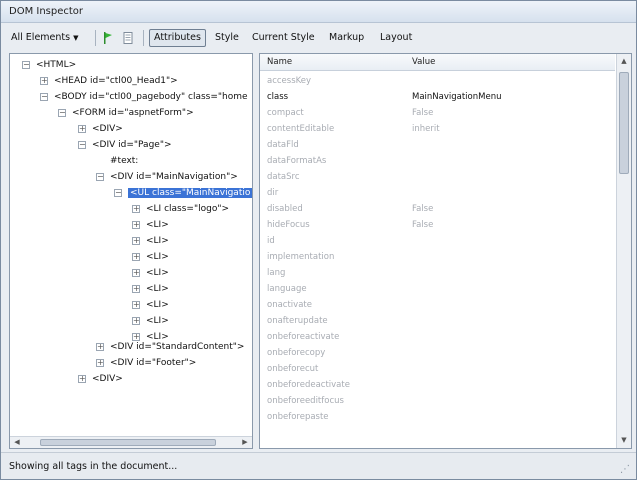 Image resolution: width=637 pixels, height=480 pixels. I want to click on attribute-row: onbeforedeactivate, so click(437, 385).